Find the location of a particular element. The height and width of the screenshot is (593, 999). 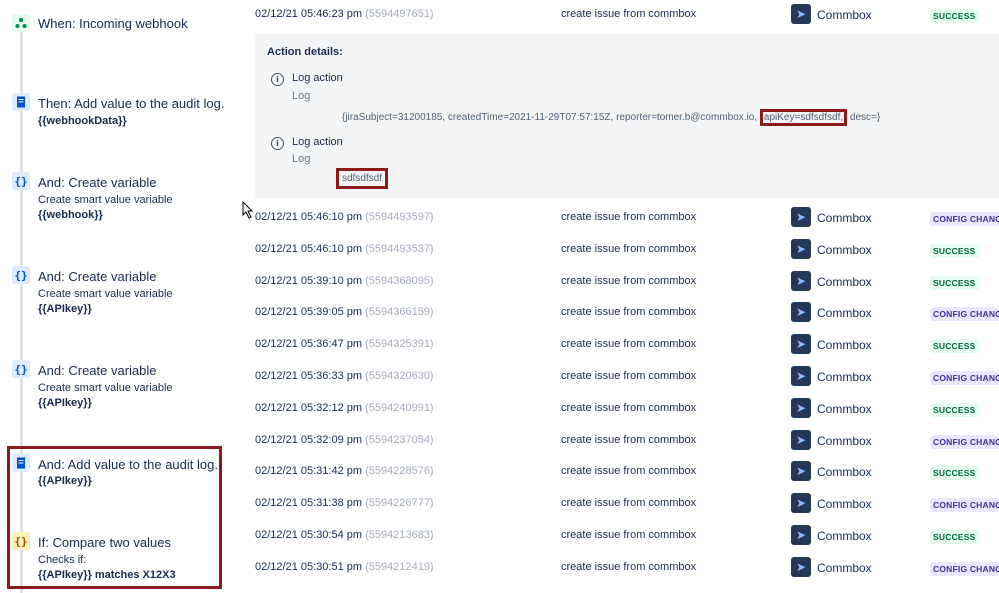

row-date: 02/12/21 05:30:51 pm (5594212419) is located at coordinates (344, 566).